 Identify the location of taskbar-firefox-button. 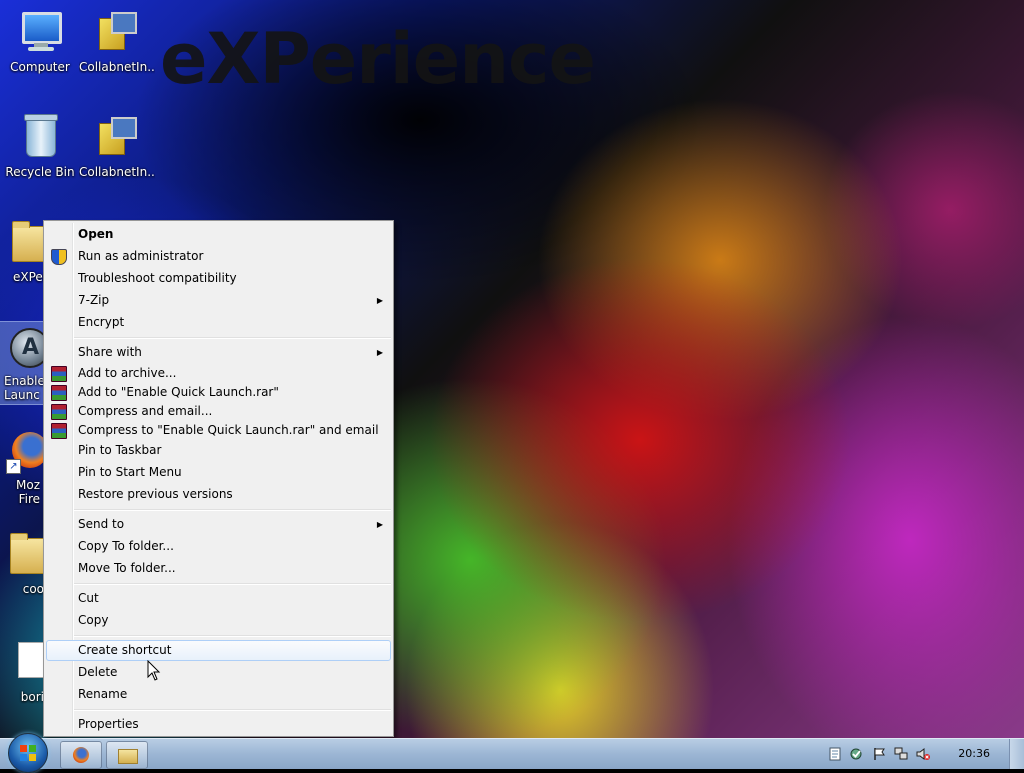
(81, 755).